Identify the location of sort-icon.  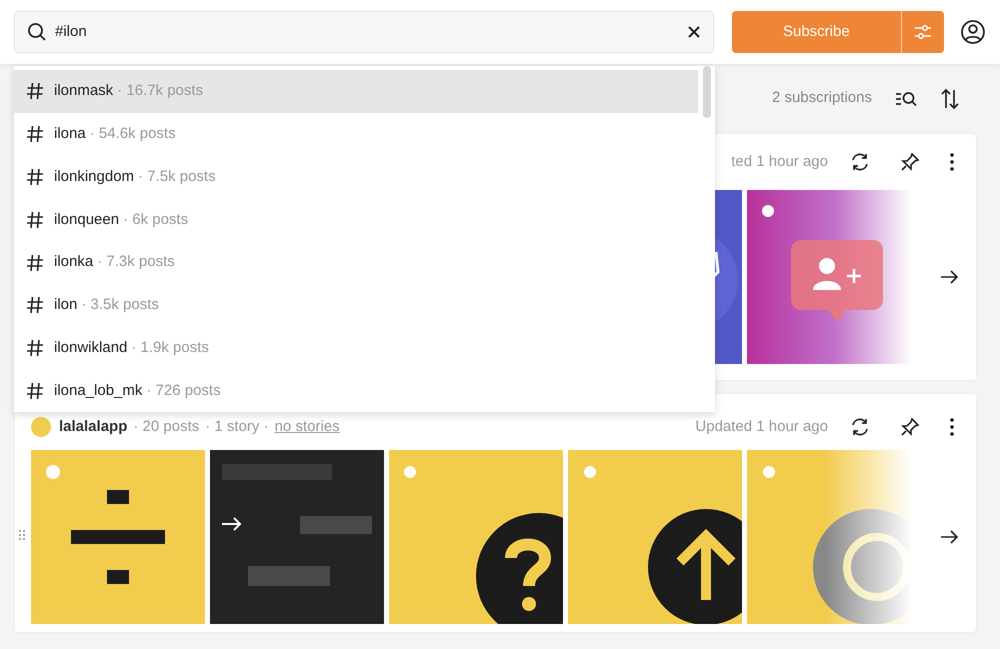
(950, 99).